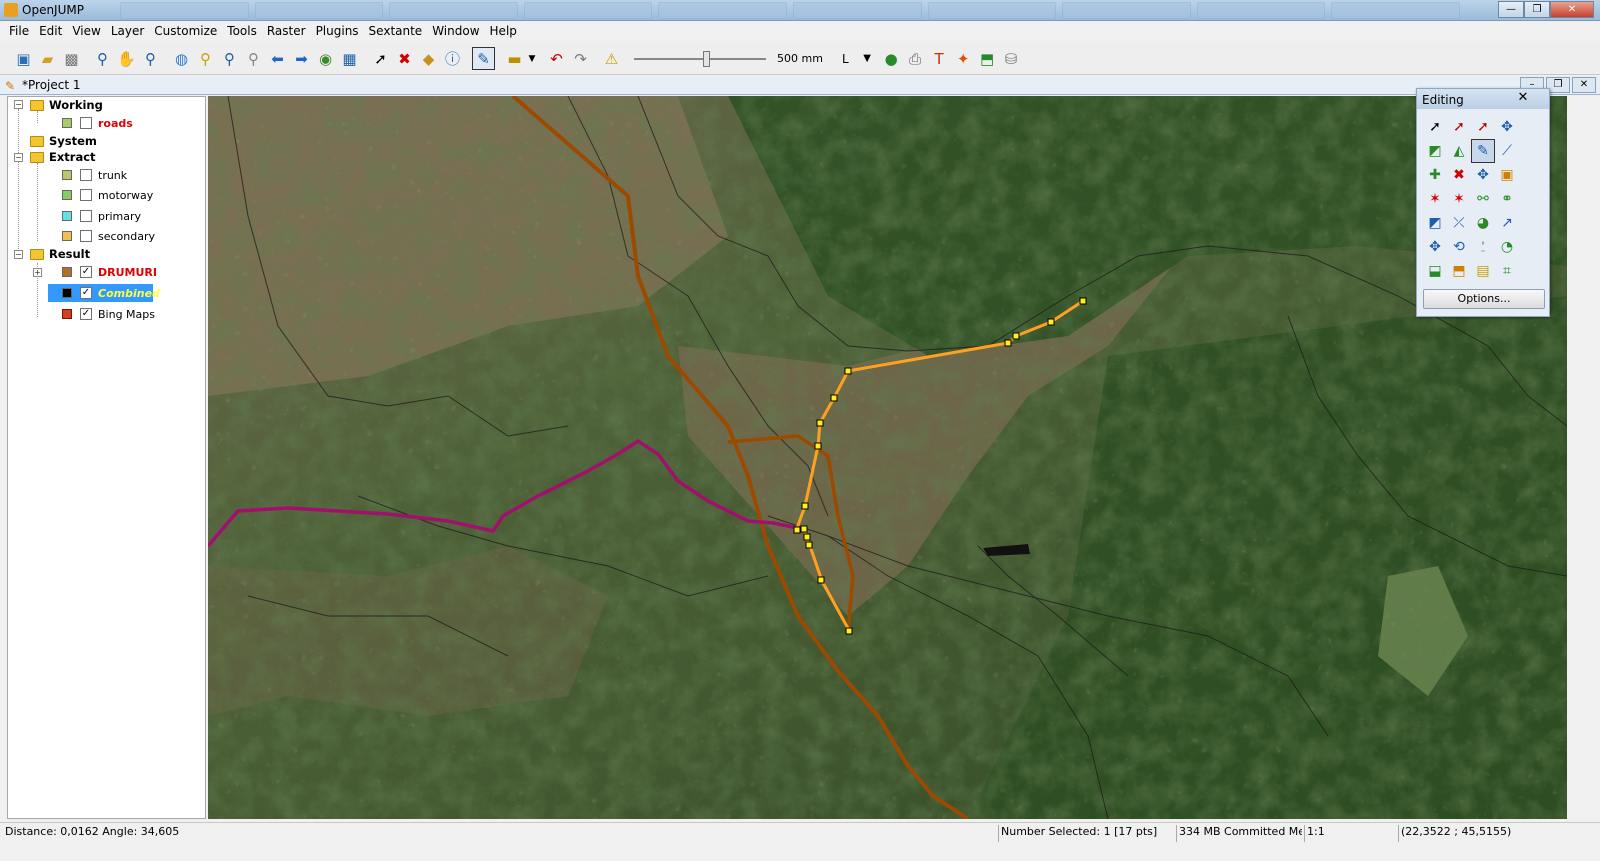 The height and width of the screenshot is (861, 1600). What do you see at coordinates (514, 58) in the screenshot?
I see `measure-icon: ▬` at bounding box center [514, 58].